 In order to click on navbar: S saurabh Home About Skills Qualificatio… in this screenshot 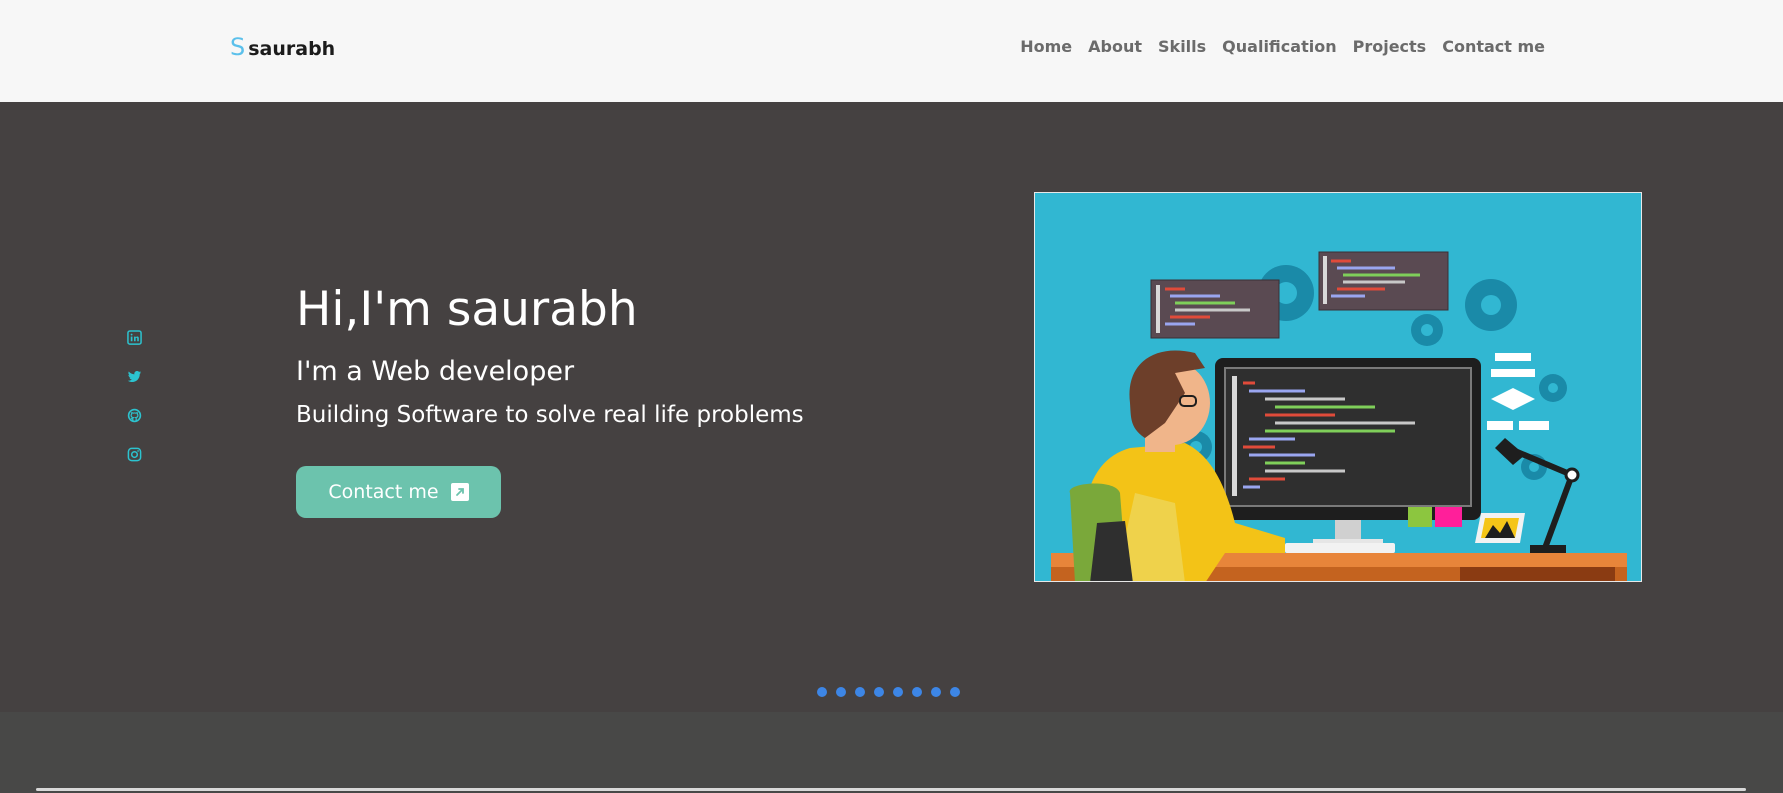, I will do `click(891, 51)`.